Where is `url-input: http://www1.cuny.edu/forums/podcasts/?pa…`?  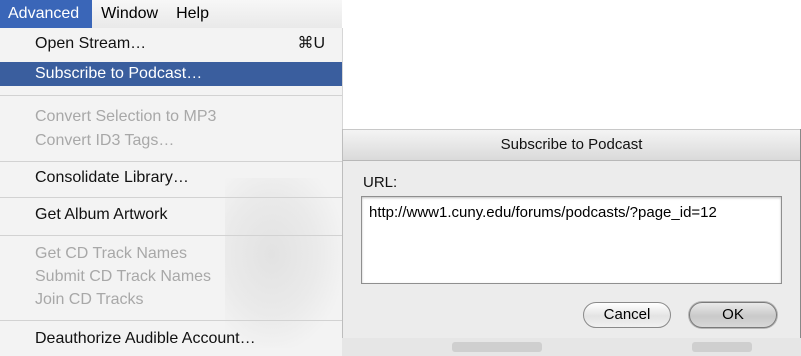 url-input: http://www1.cuny.edu/forums/podcasts/?pa… is located at coordinates (571, 240).